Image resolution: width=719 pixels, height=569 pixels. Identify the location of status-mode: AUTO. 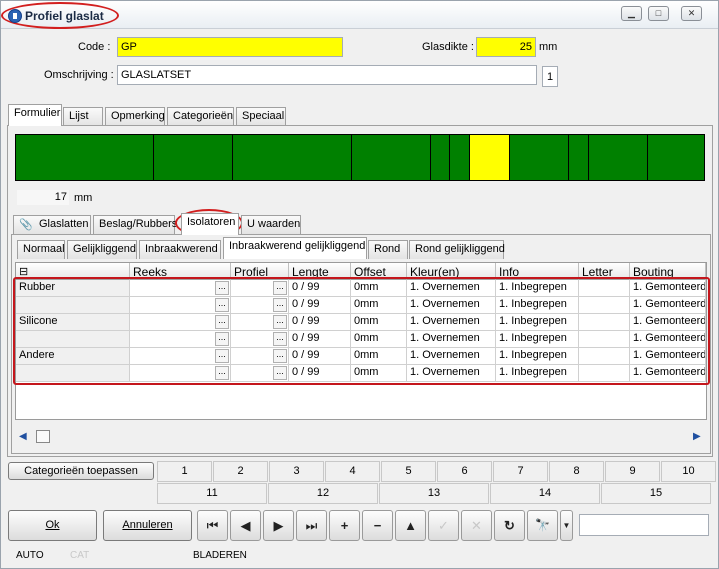
(30, 555).